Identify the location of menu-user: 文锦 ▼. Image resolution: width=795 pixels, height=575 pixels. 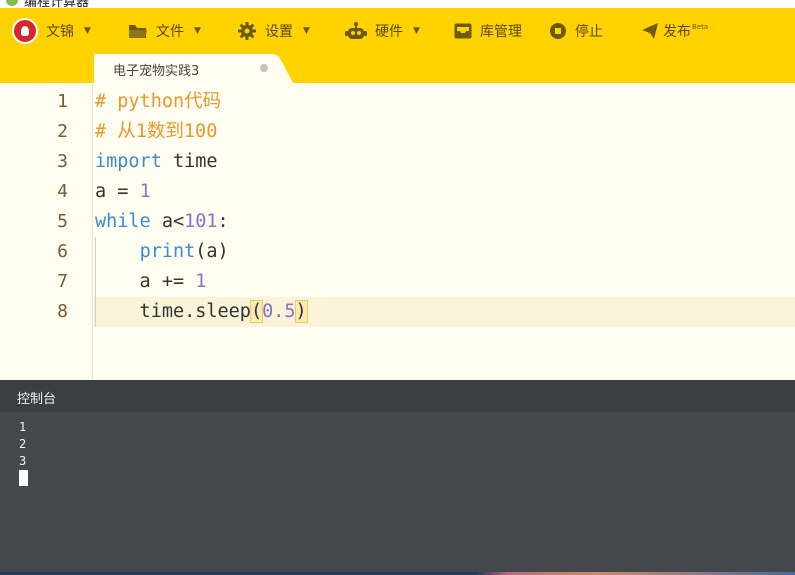
(51, 31).